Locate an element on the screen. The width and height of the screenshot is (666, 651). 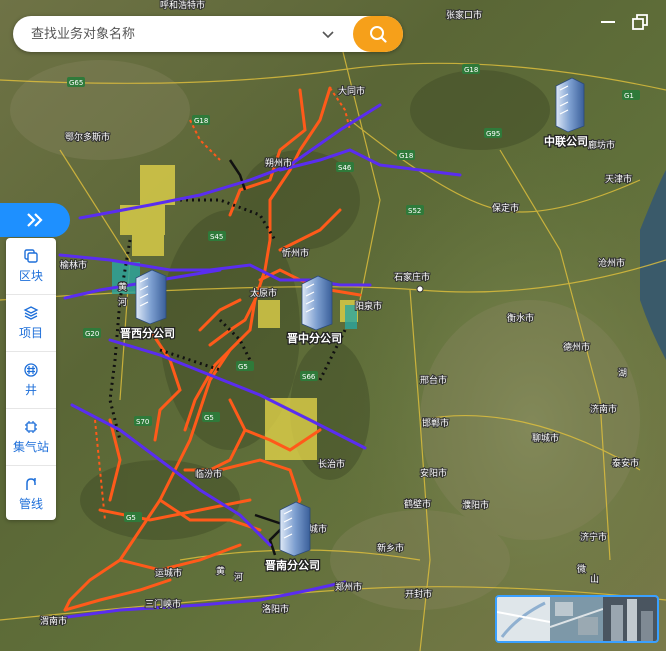
svg-text: 朔州市 is located at coordinates (278, 163).